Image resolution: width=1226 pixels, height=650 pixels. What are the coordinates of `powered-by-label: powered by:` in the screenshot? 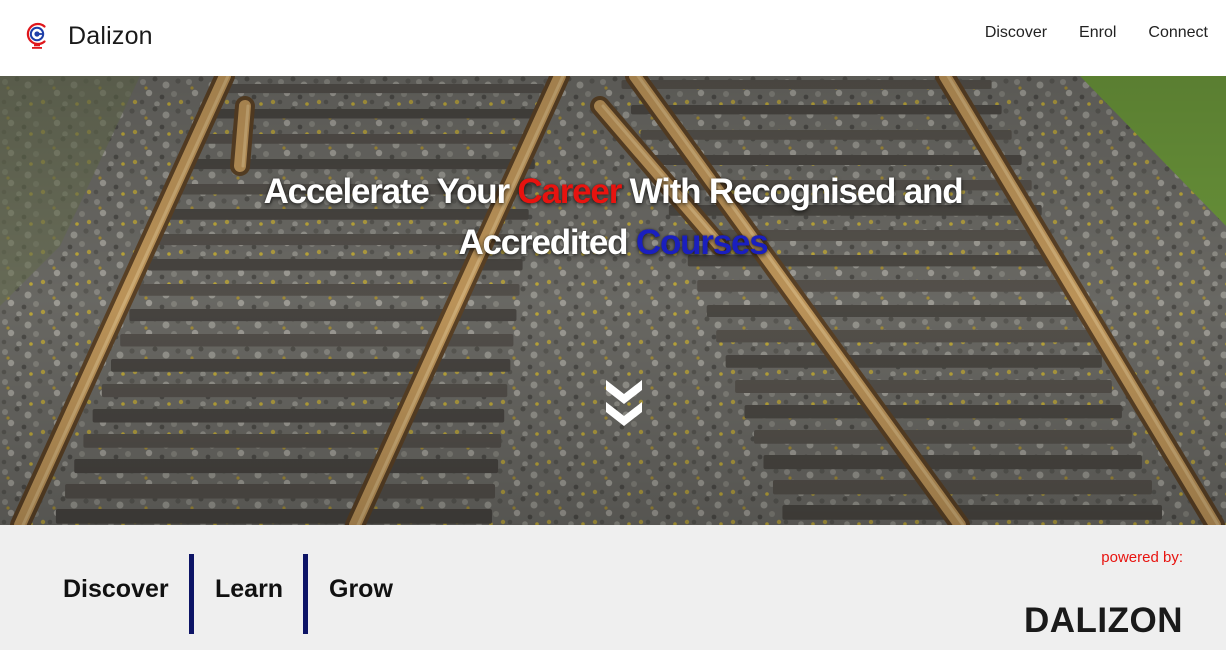 It's located at (1142, 557).